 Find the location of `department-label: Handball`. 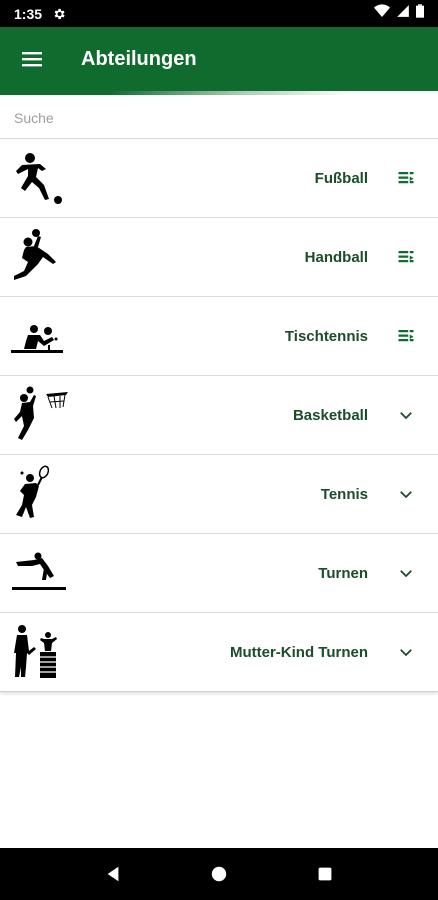

department-label: Handball is located at coordinates (336, 257).